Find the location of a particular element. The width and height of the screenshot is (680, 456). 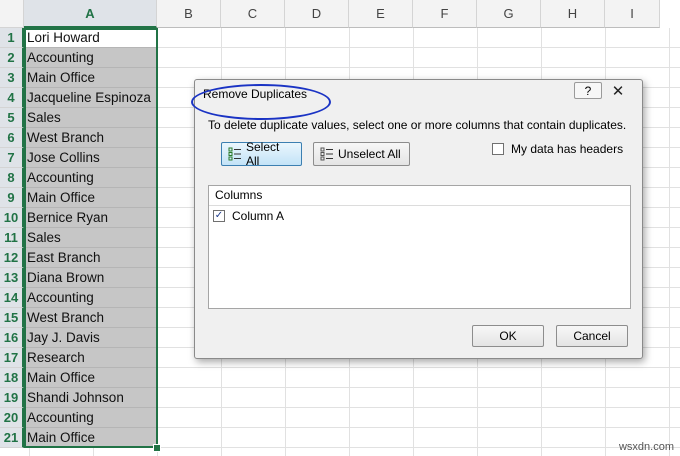

row-header: 3 is located at coordinates (12, 78).